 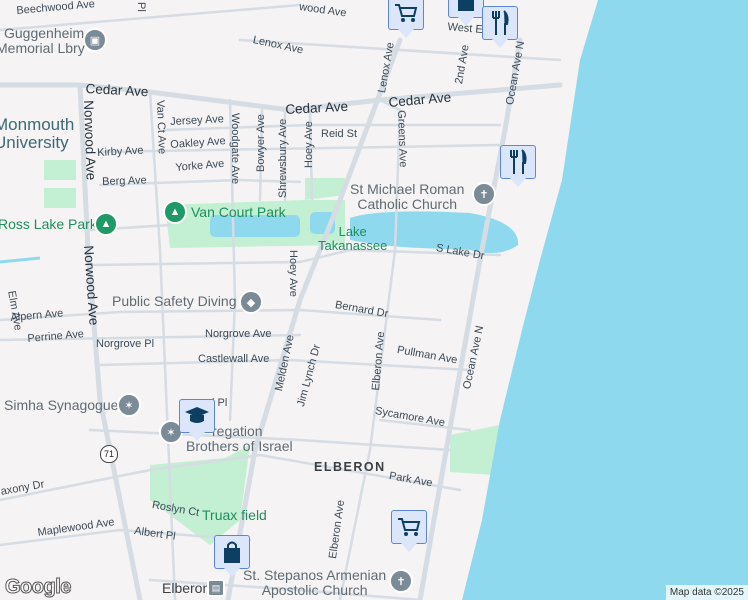 I want to click on church-label: St Michael Roman Catholic Church, so click(x=407, y=196).